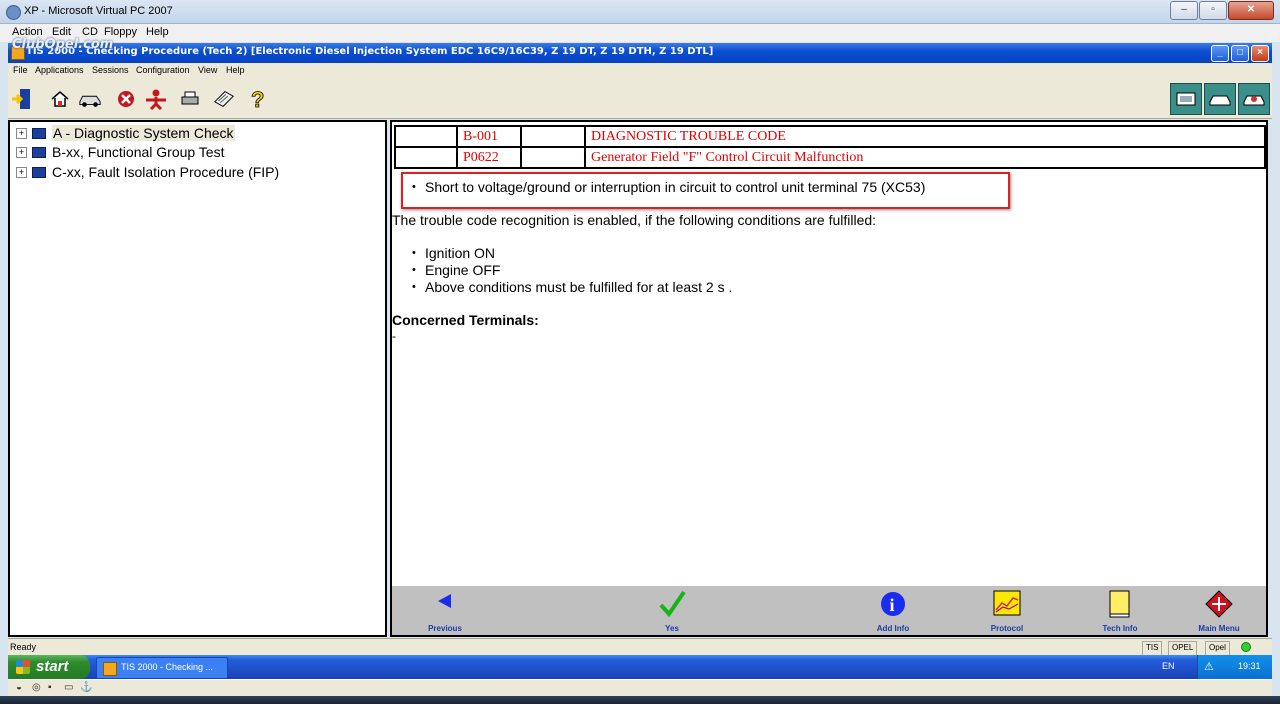 This screenshot has height=704, width=1280. I want to click on host-minimize-button: –, so click(1184, 10).